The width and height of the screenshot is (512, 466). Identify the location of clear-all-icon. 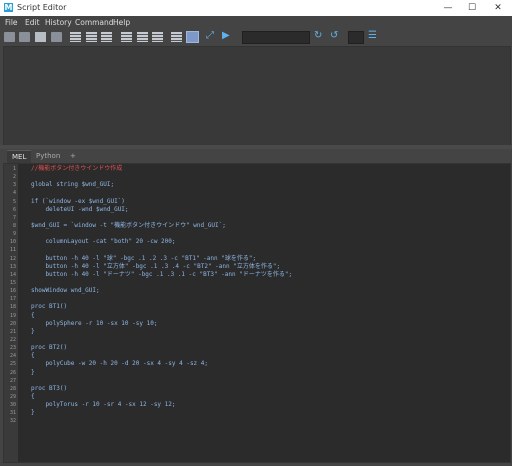
(106, 37).